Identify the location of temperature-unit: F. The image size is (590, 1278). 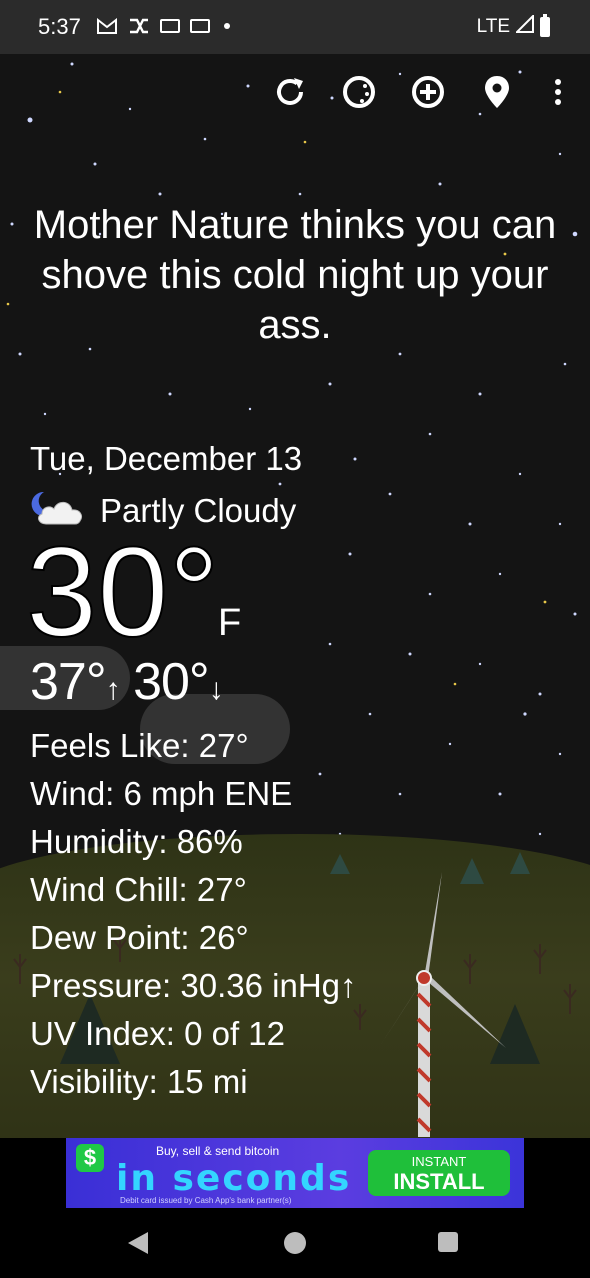
(230, 623).